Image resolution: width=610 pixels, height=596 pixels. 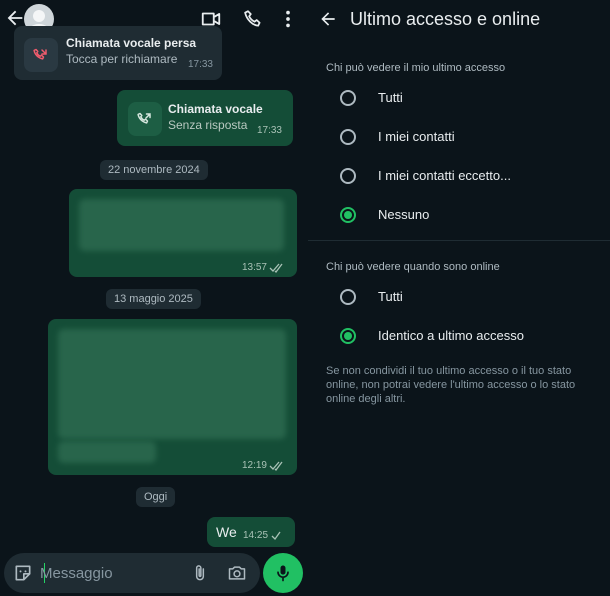 I want to click on voice-call-subtitle: Senza risposta, so click(x=208, y=125).